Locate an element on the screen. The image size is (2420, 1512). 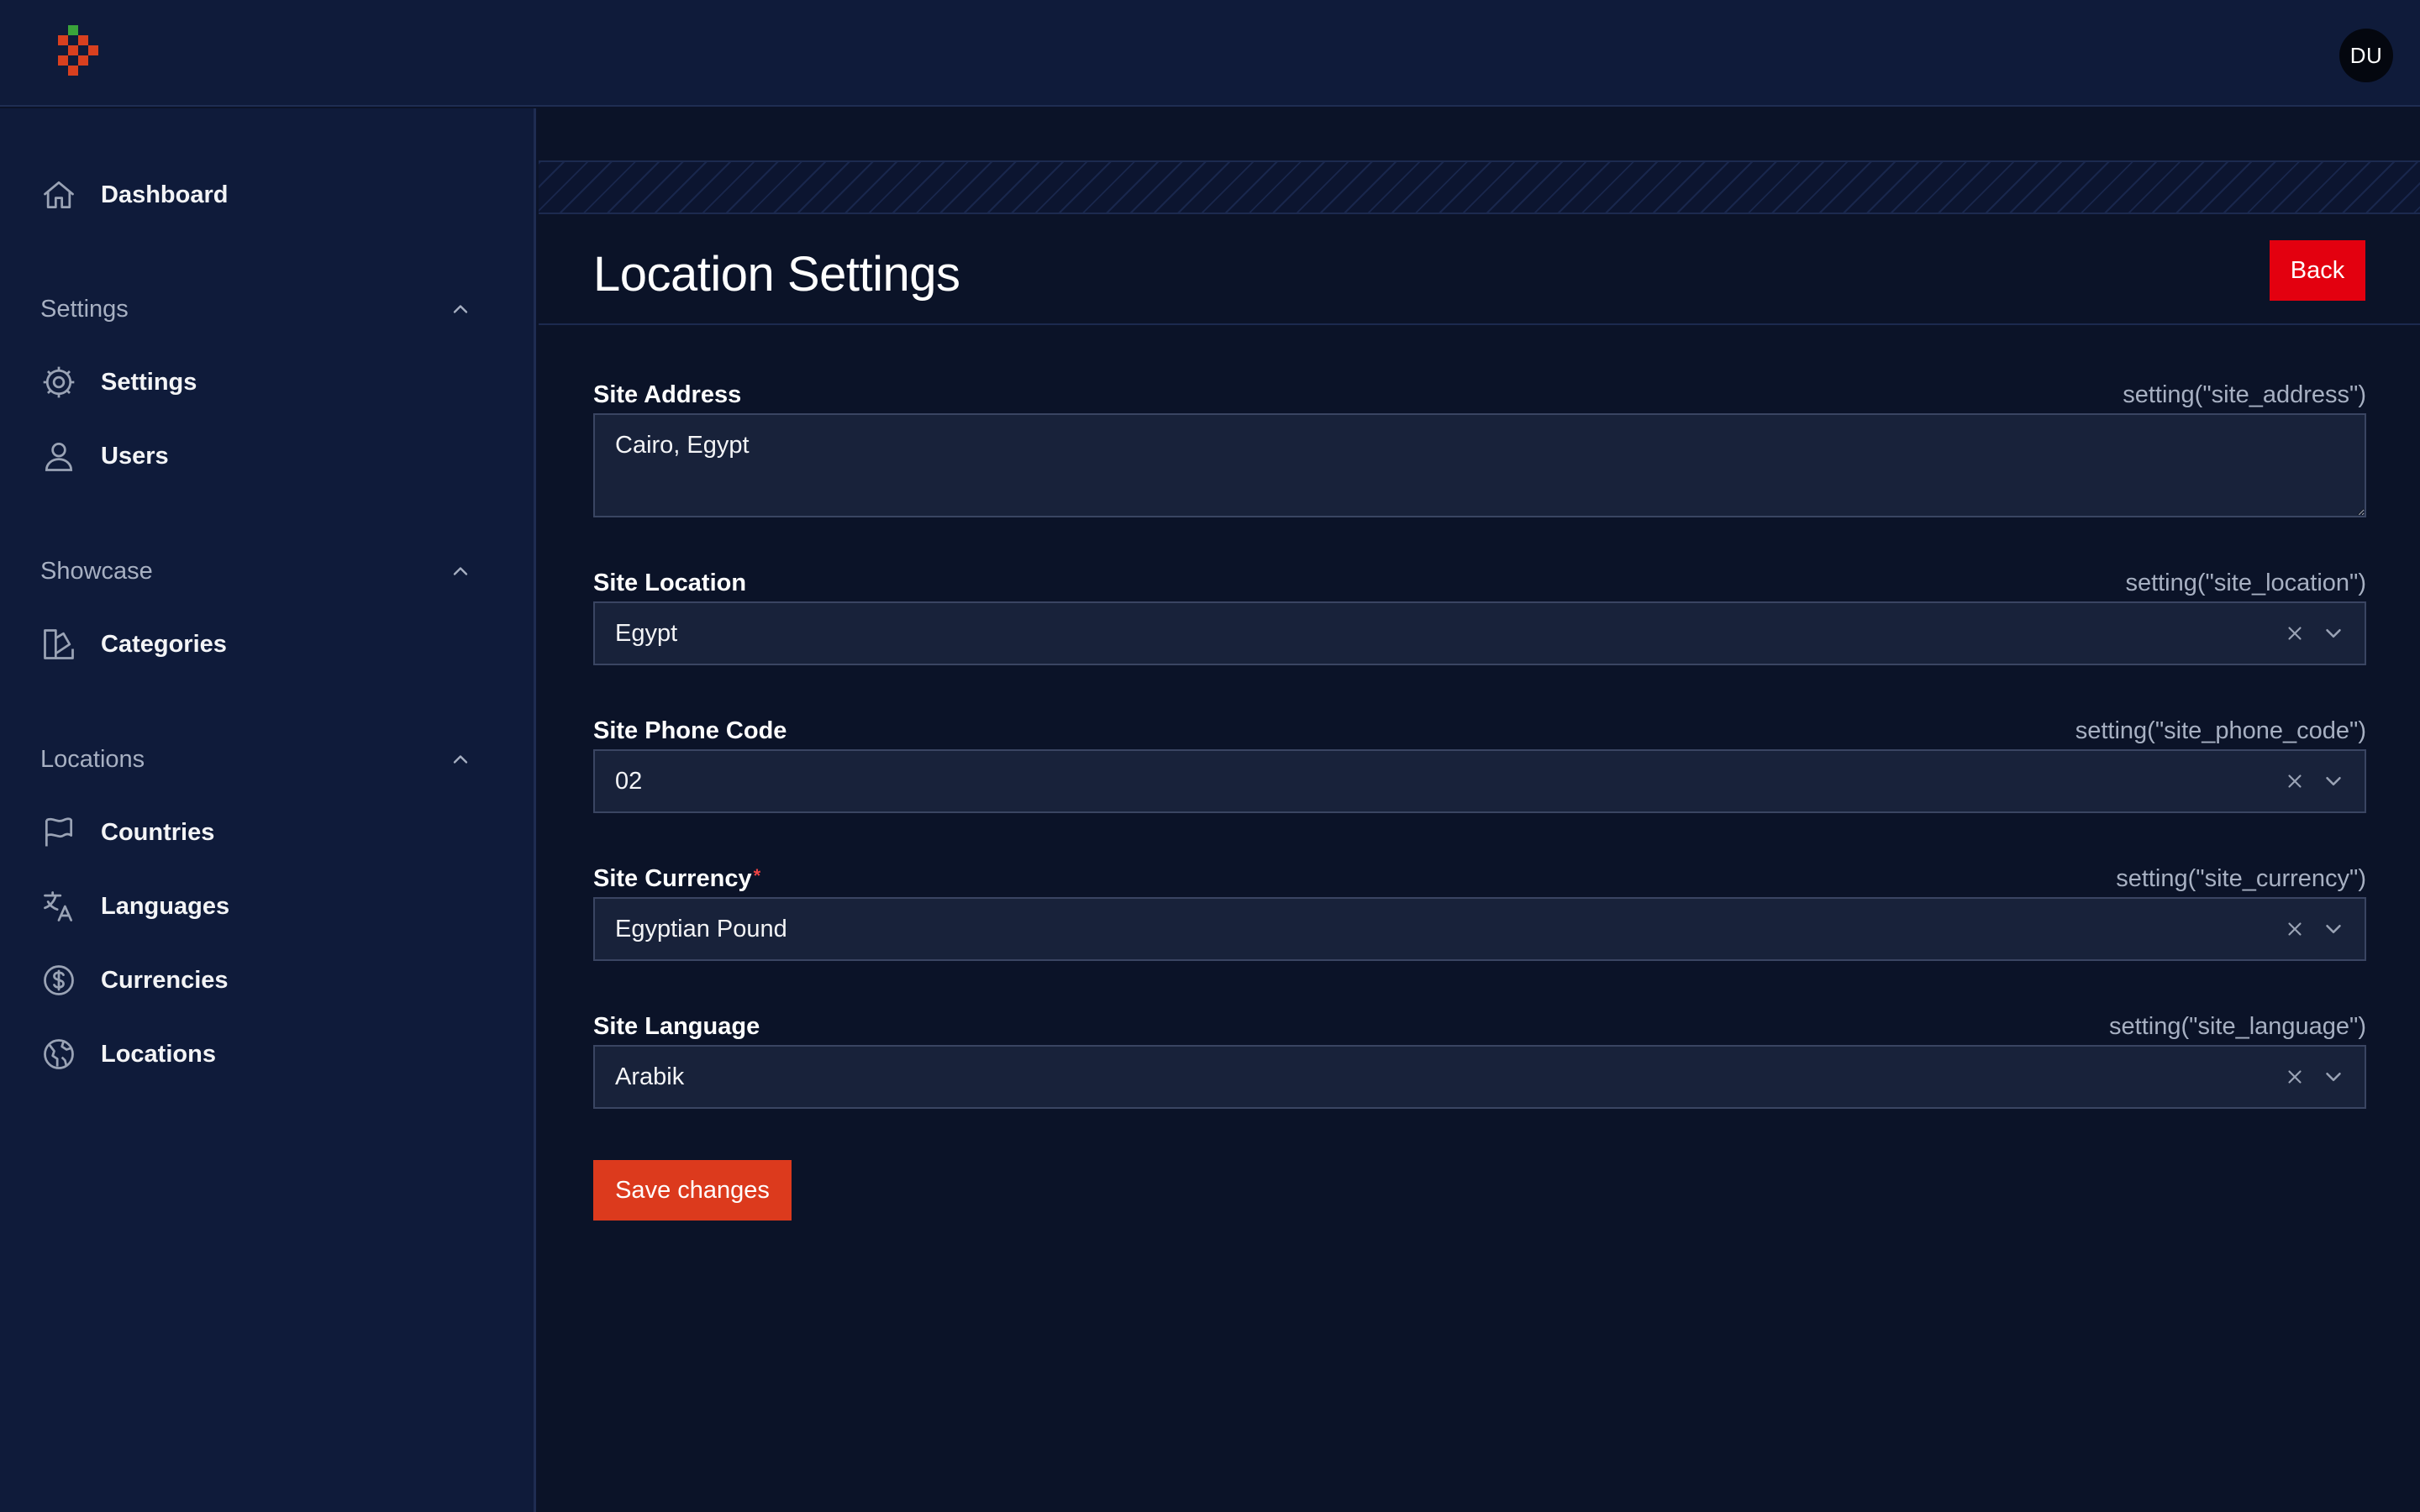
field-label: Site Currency* is located at coordinates (676, 879).